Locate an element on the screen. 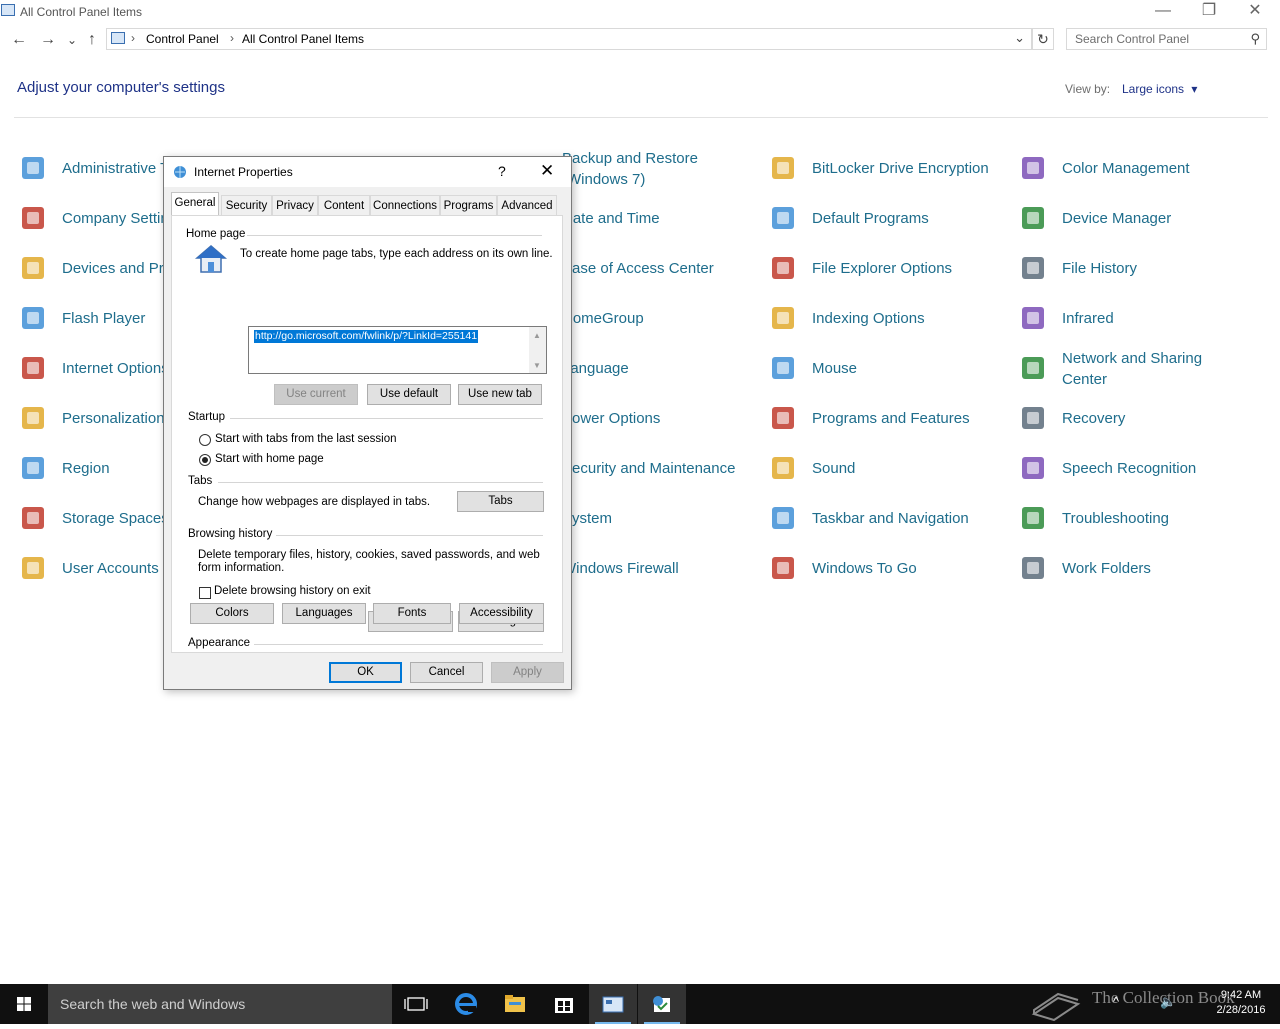  tab-content: Content is located at coordinates (344, 205).